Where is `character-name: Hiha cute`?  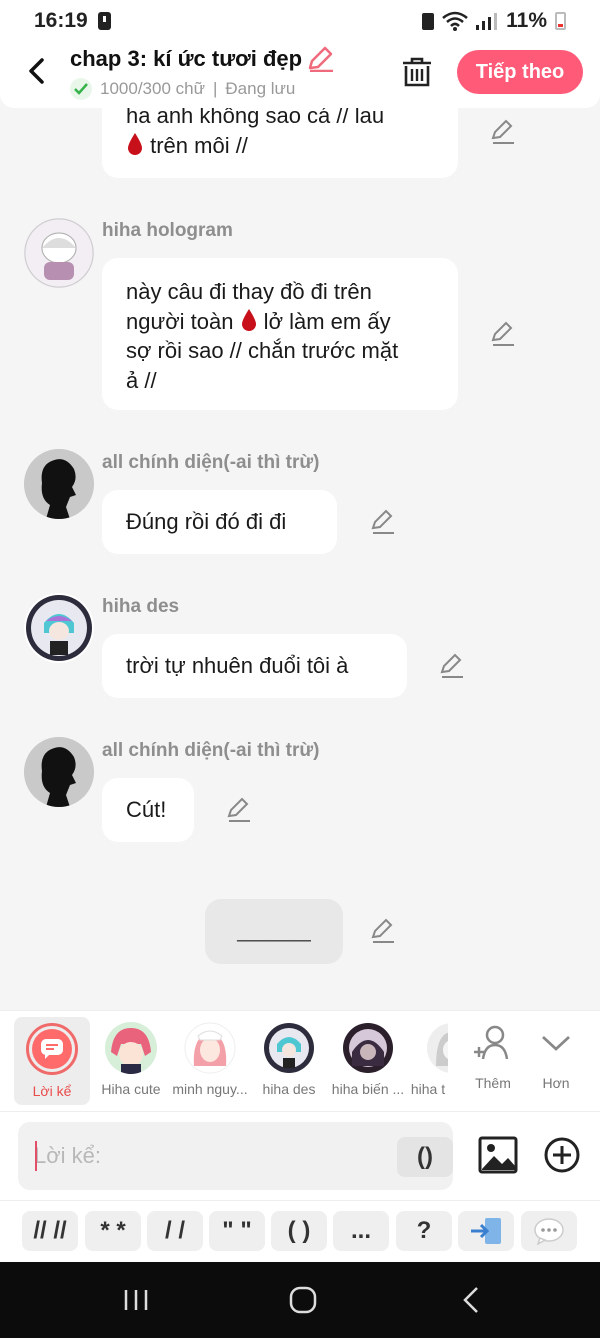
character-name: Hiha cute is located at coordinates (131, 1089).